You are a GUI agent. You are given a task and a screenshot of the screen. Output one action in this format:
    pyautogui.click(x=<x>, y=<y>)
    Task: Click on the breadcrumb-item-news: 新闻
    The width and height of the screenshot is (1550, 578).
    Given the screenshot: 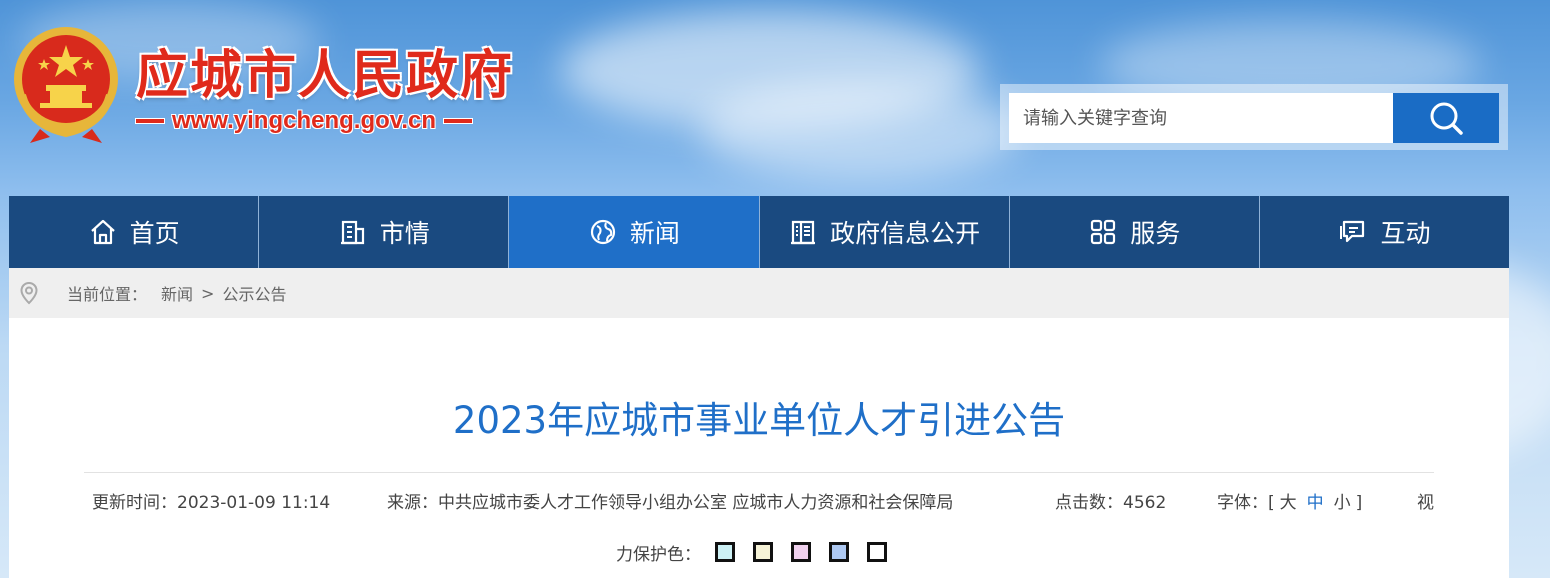 What is the action you would take?
    pyautogui.click(x=177, y=293)
    